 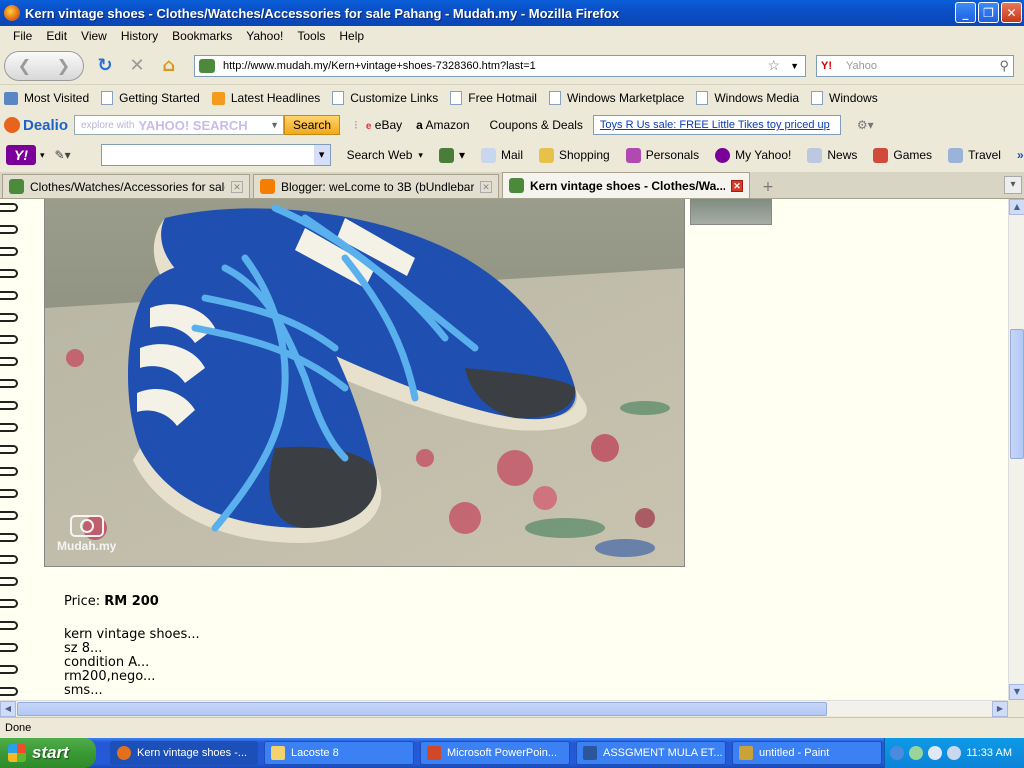 I want to click on yahoo-mail-button: Mail, so click(x=501, y=155).